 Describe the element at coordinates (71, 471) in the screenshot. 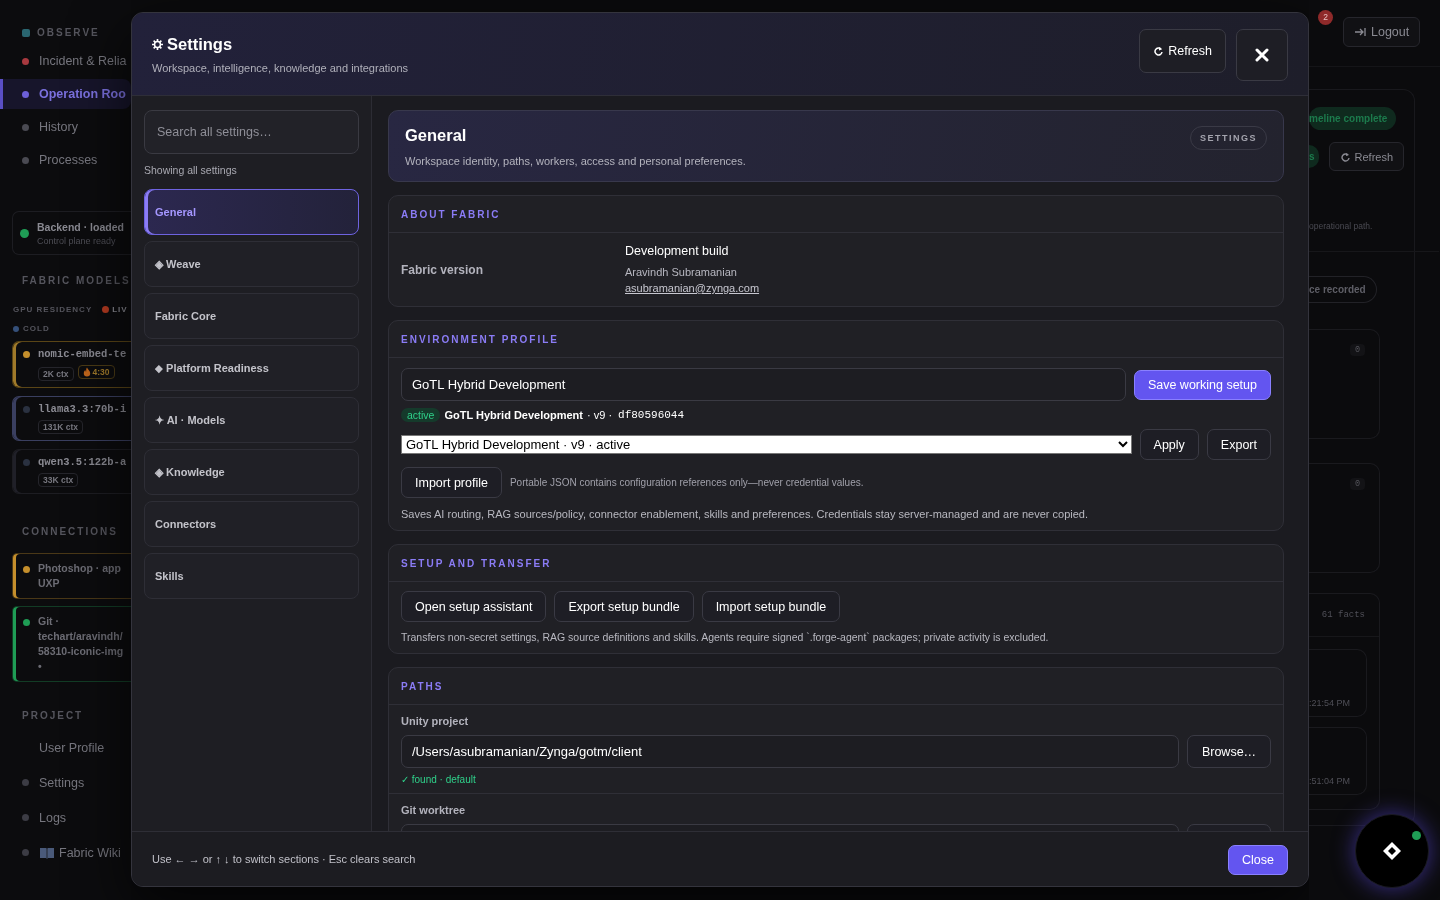

I see `model-card: qwen3.5:122b-a 33K ctx` at that location.